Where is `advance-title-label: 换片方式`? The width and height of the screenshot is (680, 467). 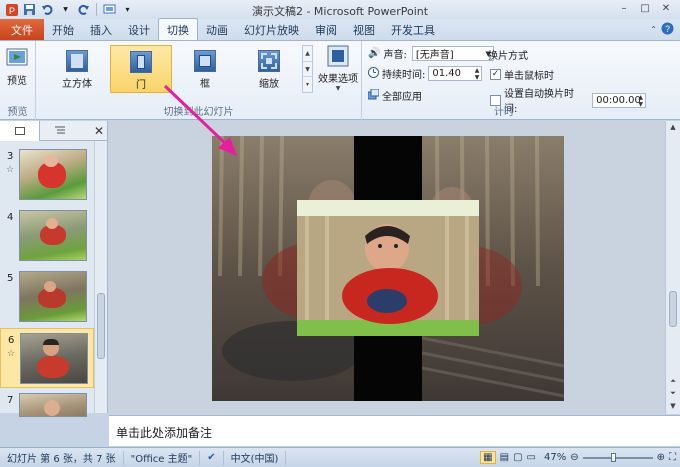 advance-title-label: 换片方式 is located at coordinates (508, 56).